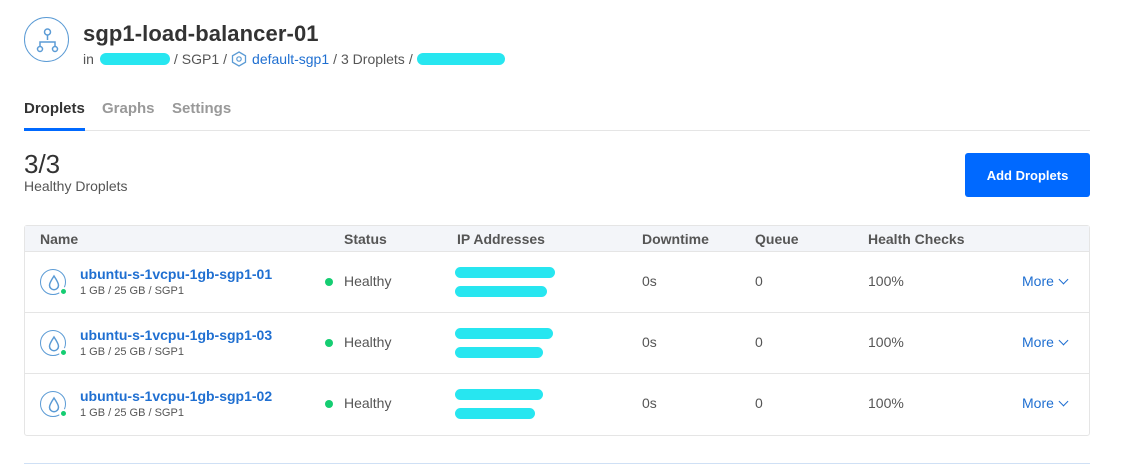 Image resolution: width=1121 pixels, height=466 pixels. Describe the element at coordinates (176, 335) in the screenshot. I see `droplet-name-link: ubuntu-s-1vcpu-1gb-sgp1-03` at that location.